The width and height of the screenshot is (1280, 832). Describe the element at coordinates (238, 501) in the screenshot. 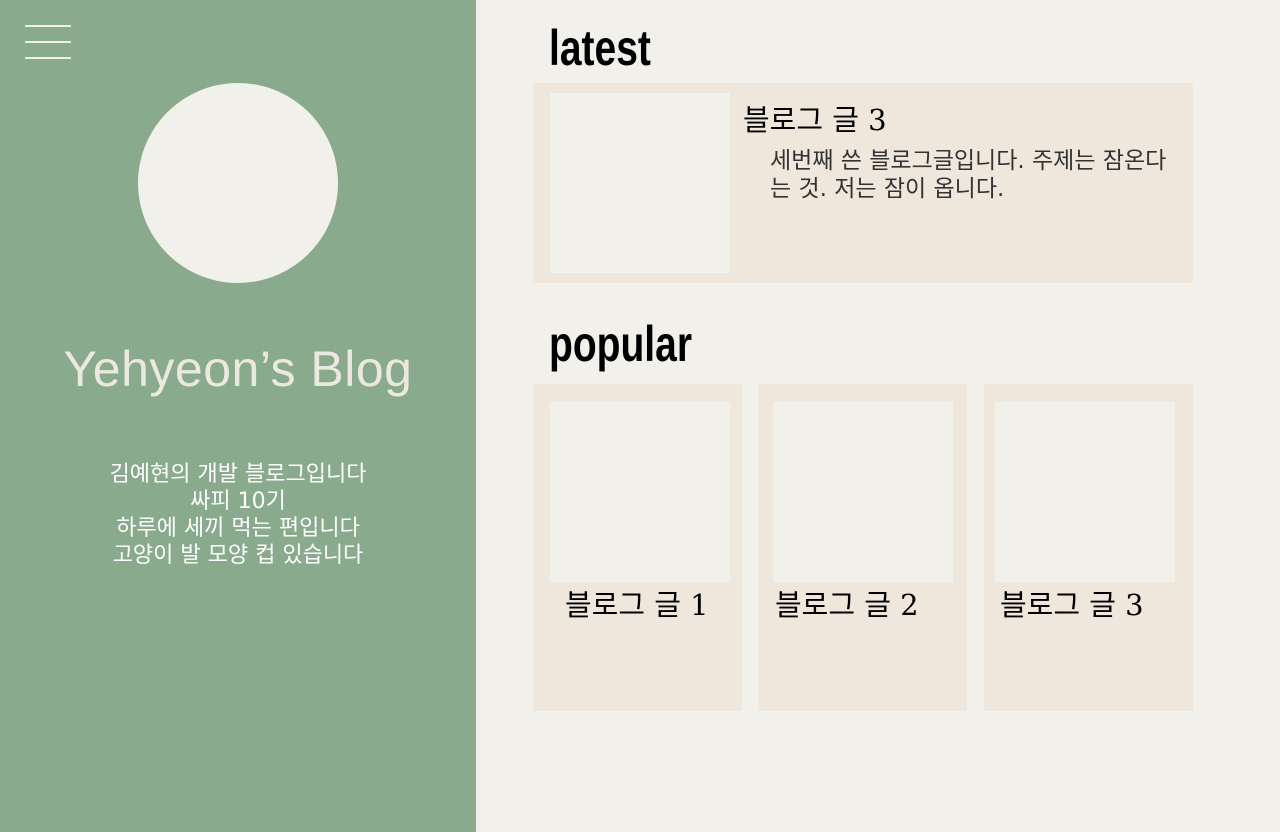

I see `intro-line: 싸피 10기` at that location.